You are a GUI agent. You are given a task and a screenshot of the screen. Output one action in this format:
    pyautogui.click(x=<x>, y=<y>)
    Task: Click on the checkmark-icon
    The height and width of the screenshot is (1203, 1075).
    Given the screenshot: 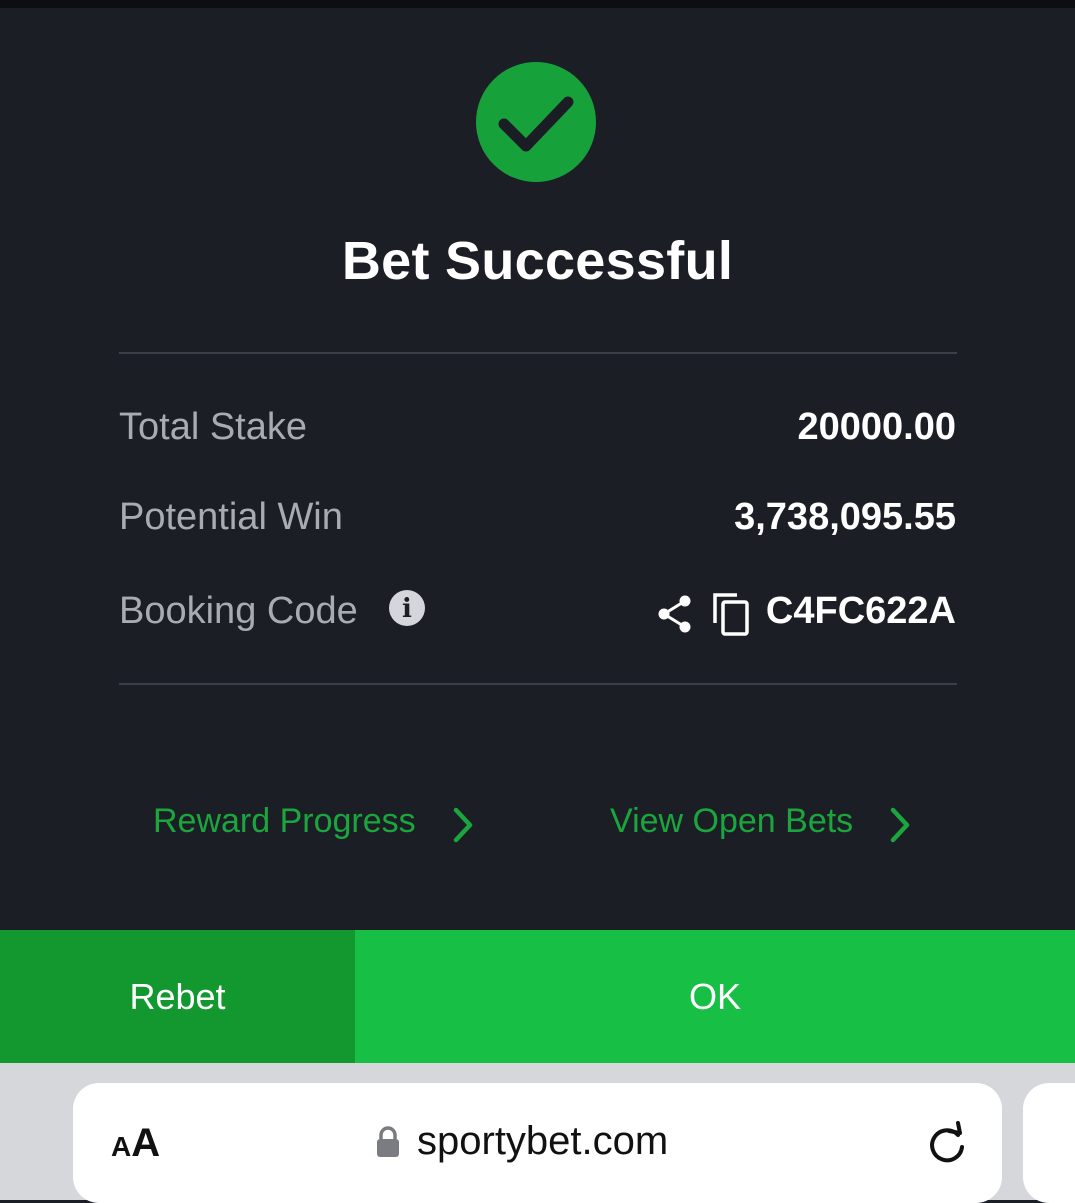 What is the action you would take?
    pyautogui.click(x=536, y=124)
    